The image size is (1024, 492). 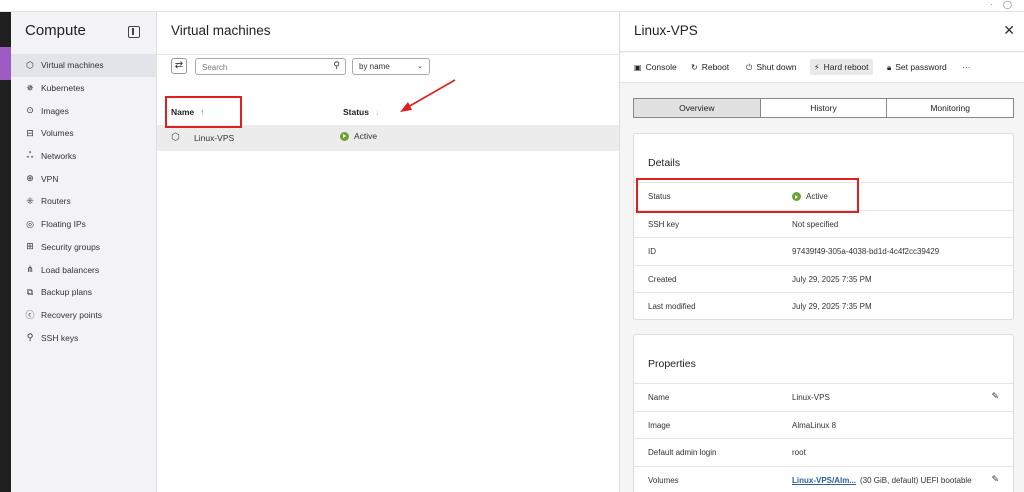 I want to click on app-rail, so click(x=5, y=252).